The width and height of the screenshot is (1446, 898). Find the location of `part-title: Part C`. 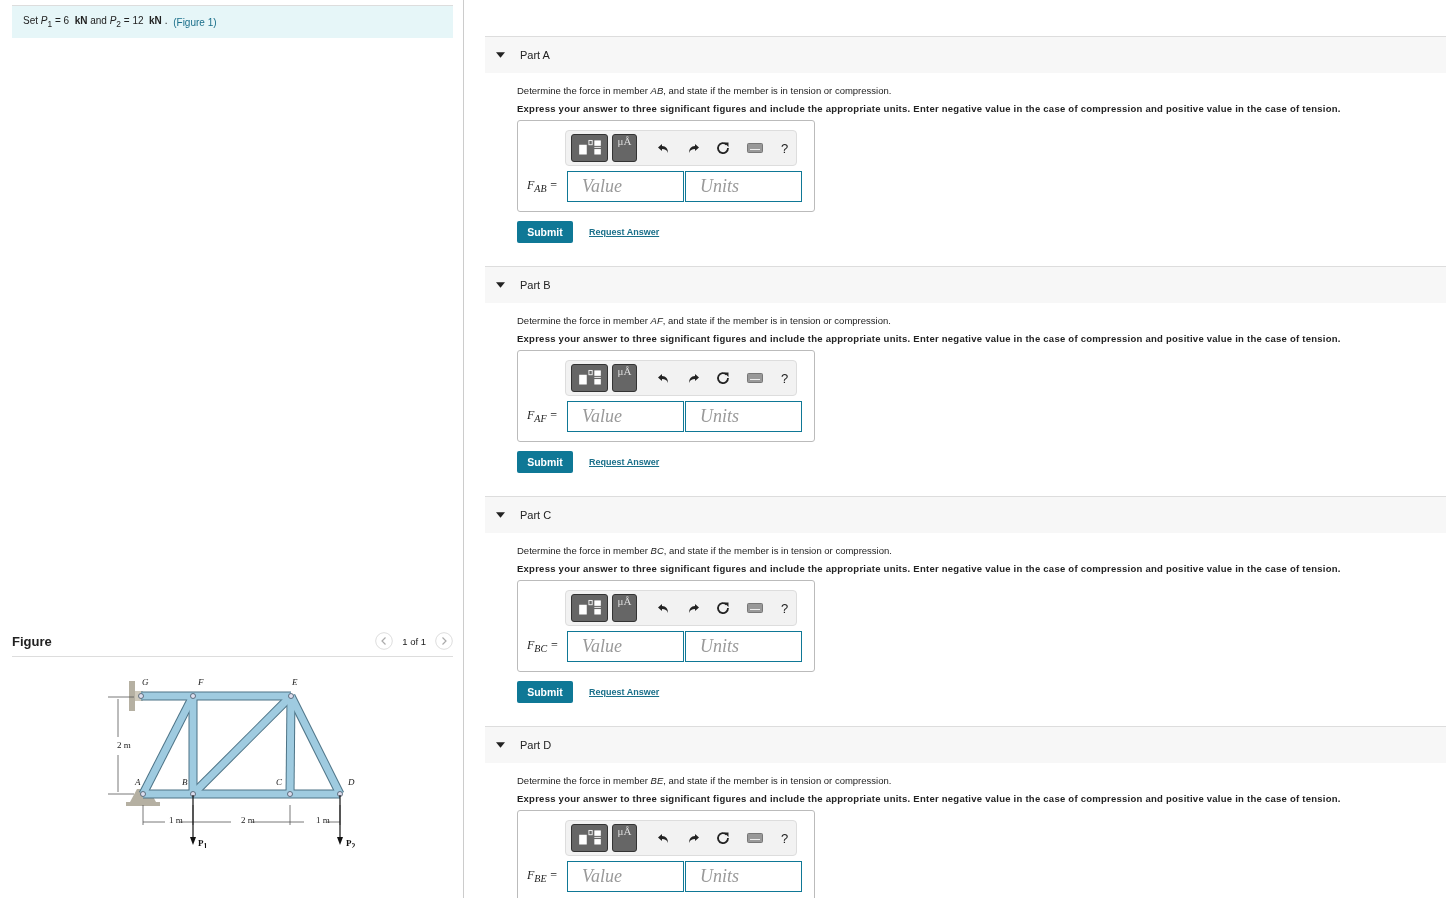

part-title: Part C is located at coordinates (536, 515).